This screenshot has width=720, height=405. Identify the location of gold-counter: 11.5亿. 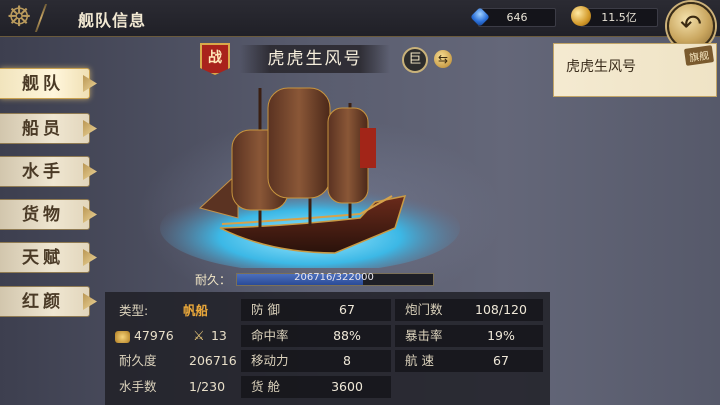
(614, 16).